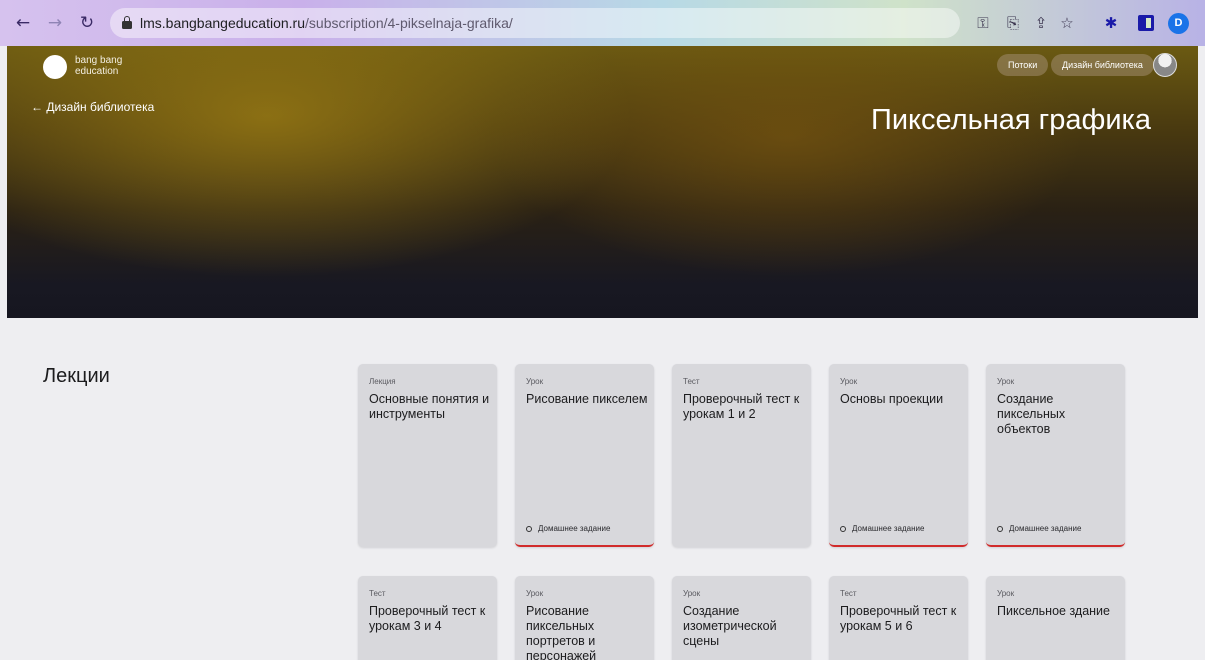 The width and height of the screenshot is (1205, 660). Describe the element at coordinates (730, 626) in the screenshot. I see `lecture-card-title: Создание изометрической сцены` at that location.